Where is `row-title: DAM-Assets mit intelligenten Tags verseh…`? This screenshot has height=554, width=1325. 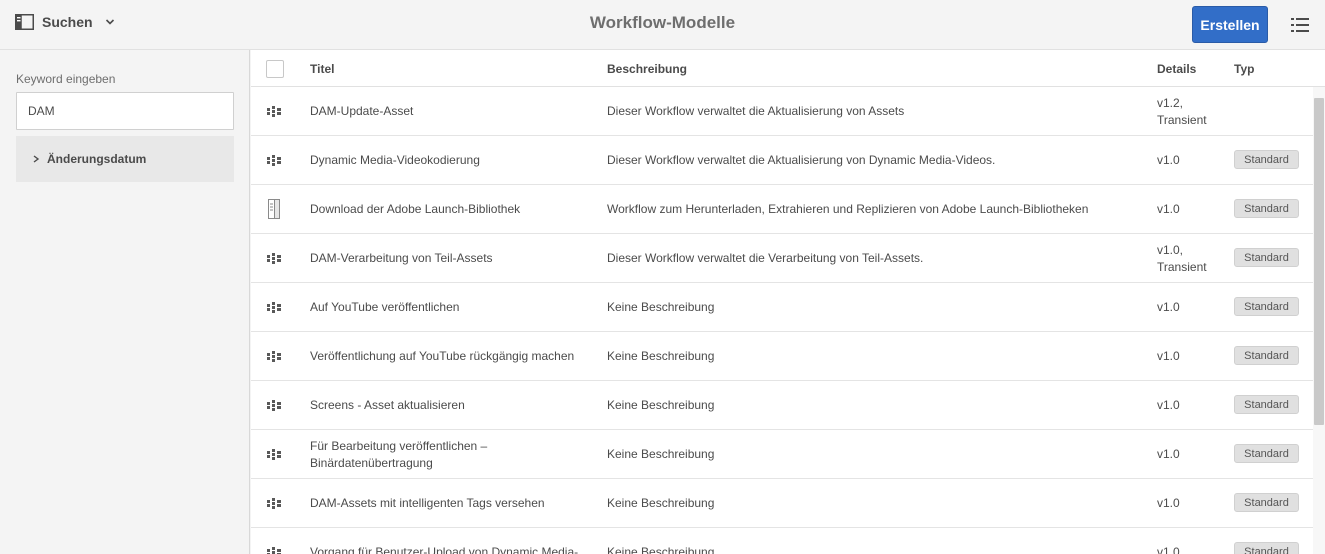
row-title: DAM-Assets mit intelligenten Tags verseh… is located at coordinates (427, 503).